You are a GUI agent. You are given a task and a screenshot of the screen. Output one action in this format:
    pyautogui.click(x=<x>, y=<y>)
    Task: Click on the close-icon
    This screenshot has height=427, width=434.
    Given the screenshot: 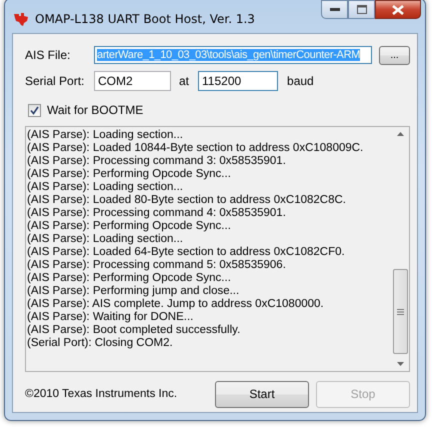 What is the action you would take?
    pyautogui.click(x=398, y=9)
    